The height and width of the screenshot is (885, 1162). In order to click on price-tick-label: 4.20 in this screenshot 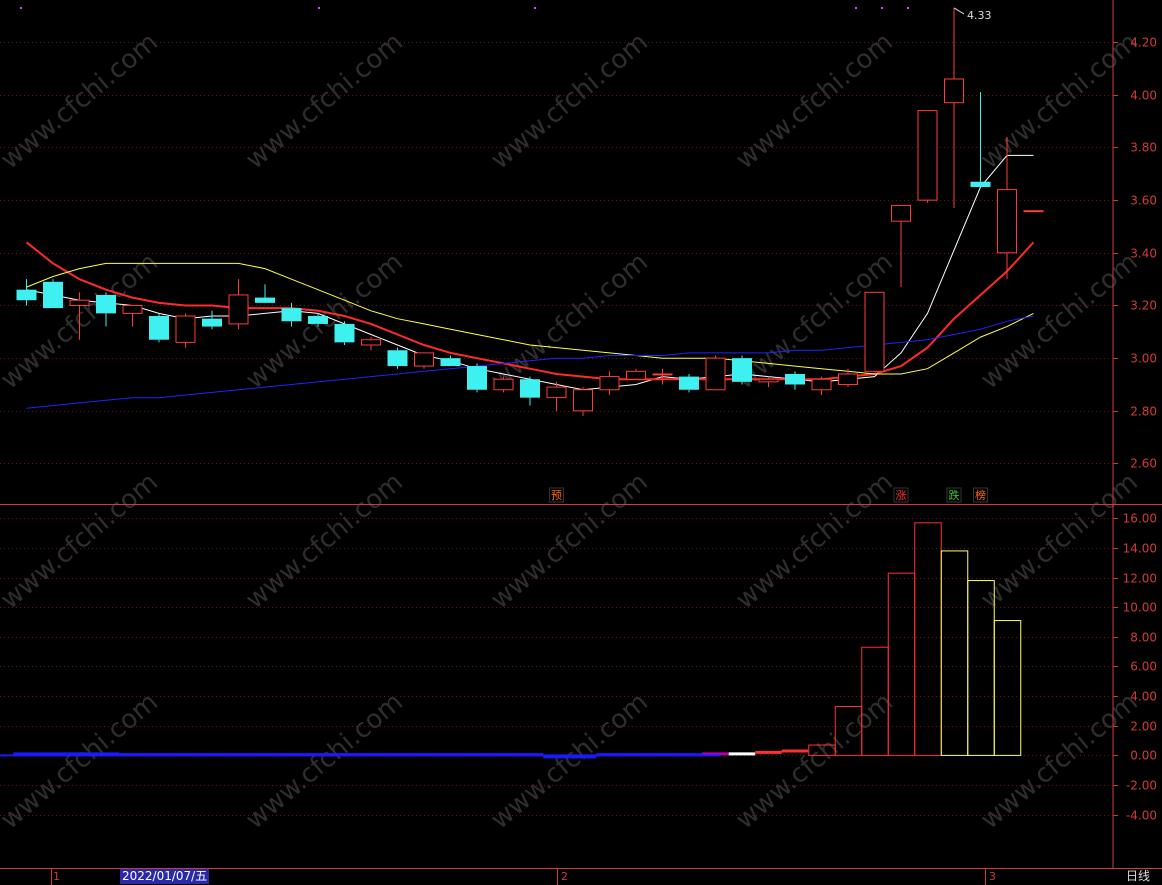, I will do `click(1143, 43)`.